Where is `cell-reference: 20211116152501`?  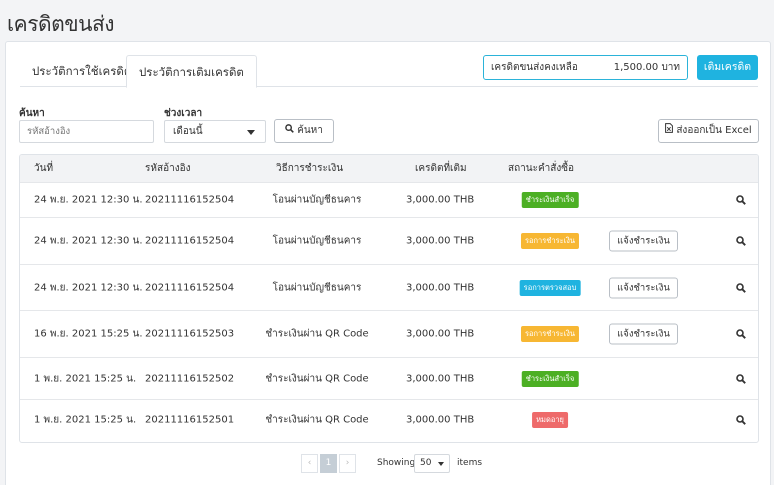 cell-reference: 20211116152501 is located at coordinates (190, 420).